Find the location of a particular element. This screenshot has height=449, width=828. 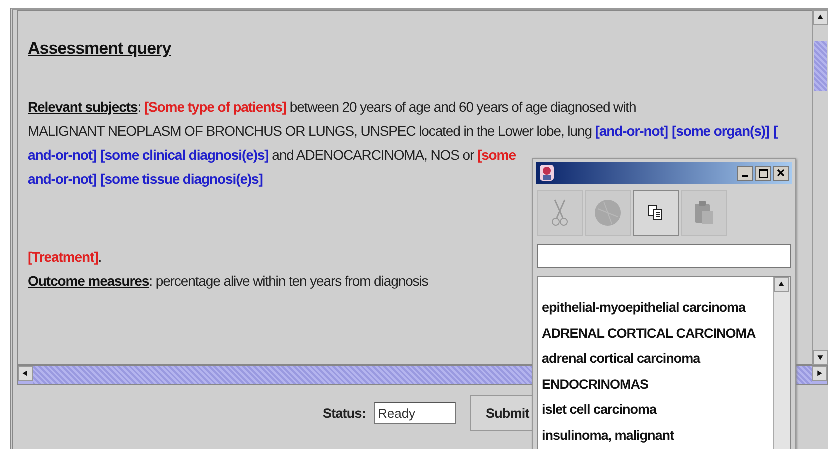

ball-icon is located at coordinates (608, 213).